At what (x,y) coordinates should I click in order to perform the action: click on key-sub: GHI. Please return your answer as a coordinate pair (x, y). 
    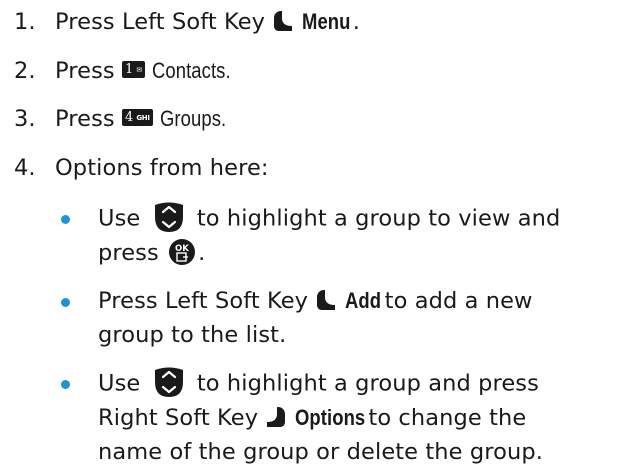
    Looking at the image, I should click on (143, 117).